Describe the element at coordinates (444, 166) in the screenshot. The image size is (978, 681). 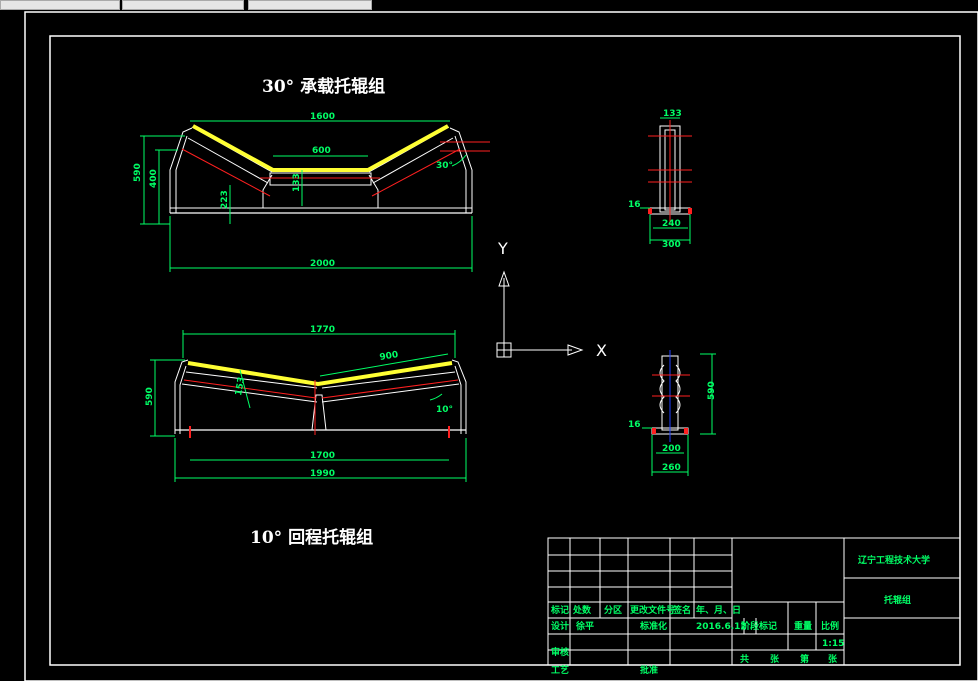
I see `dim-angle30: 30°` at that location.